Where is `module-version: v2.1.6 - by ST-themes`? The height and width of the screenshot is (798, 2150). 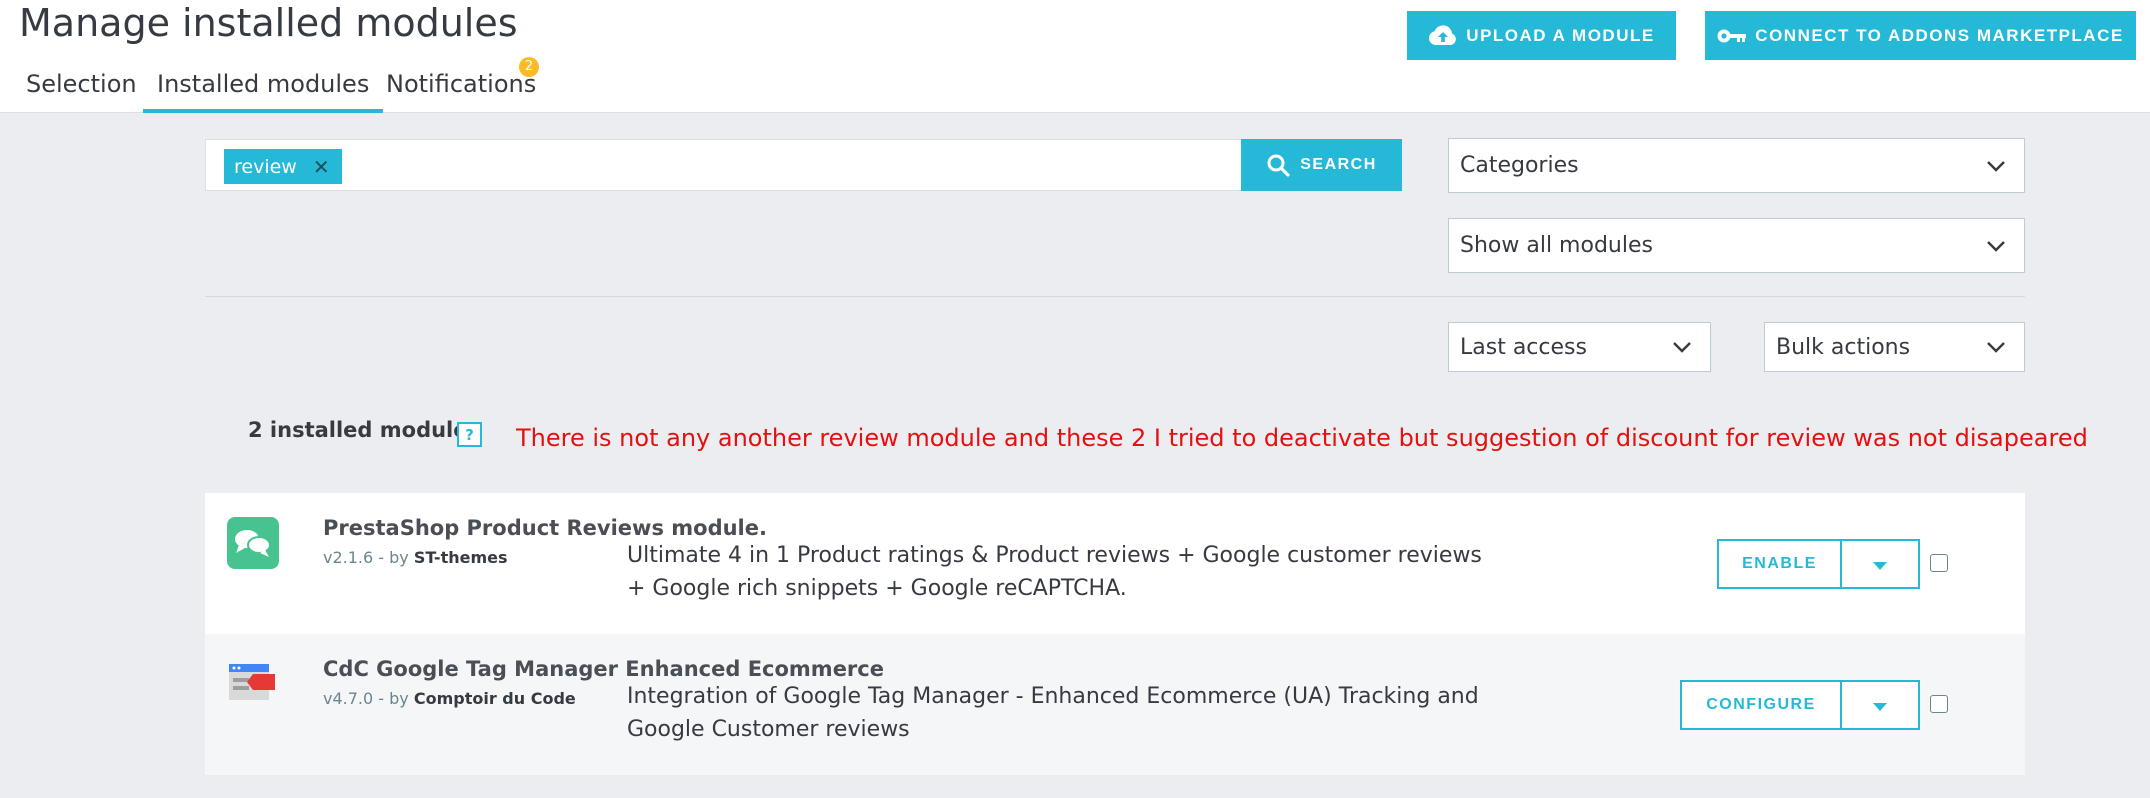 module-version: v2.1.6 - by ST-themes is located at coordinates (415, 557).